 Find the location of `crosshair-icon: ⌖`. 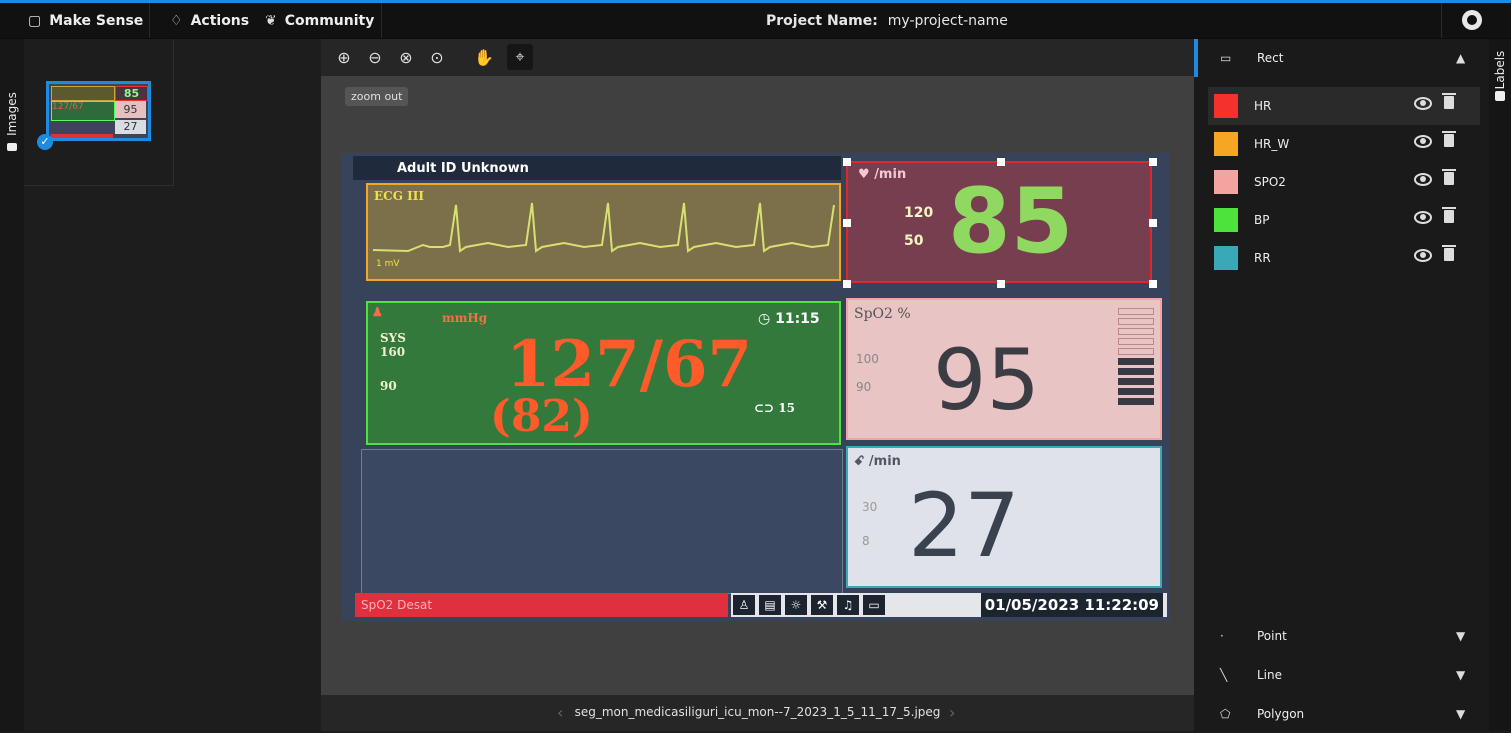

crosshair-icon: ⌖ is located at coordinates (520, 57).